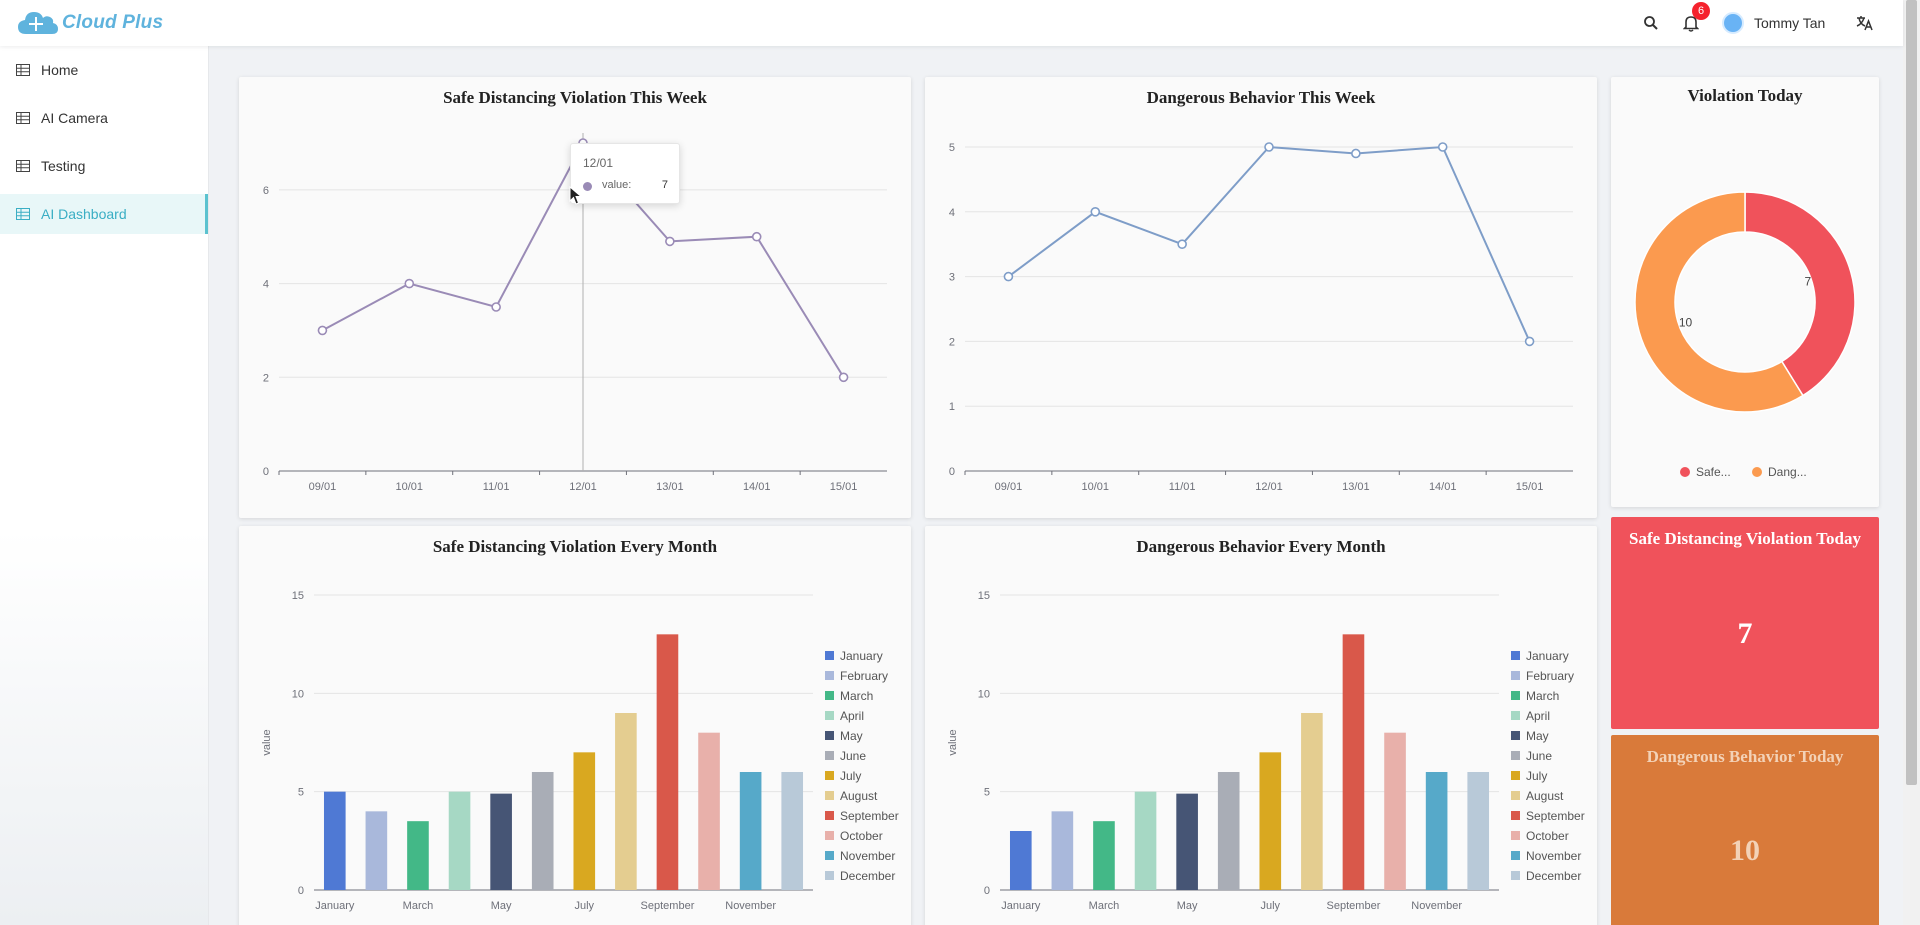  What do you see at coordinates (861, 656) in the screenshot?
I see `legend-item: January` at bounding box center [861, 656].